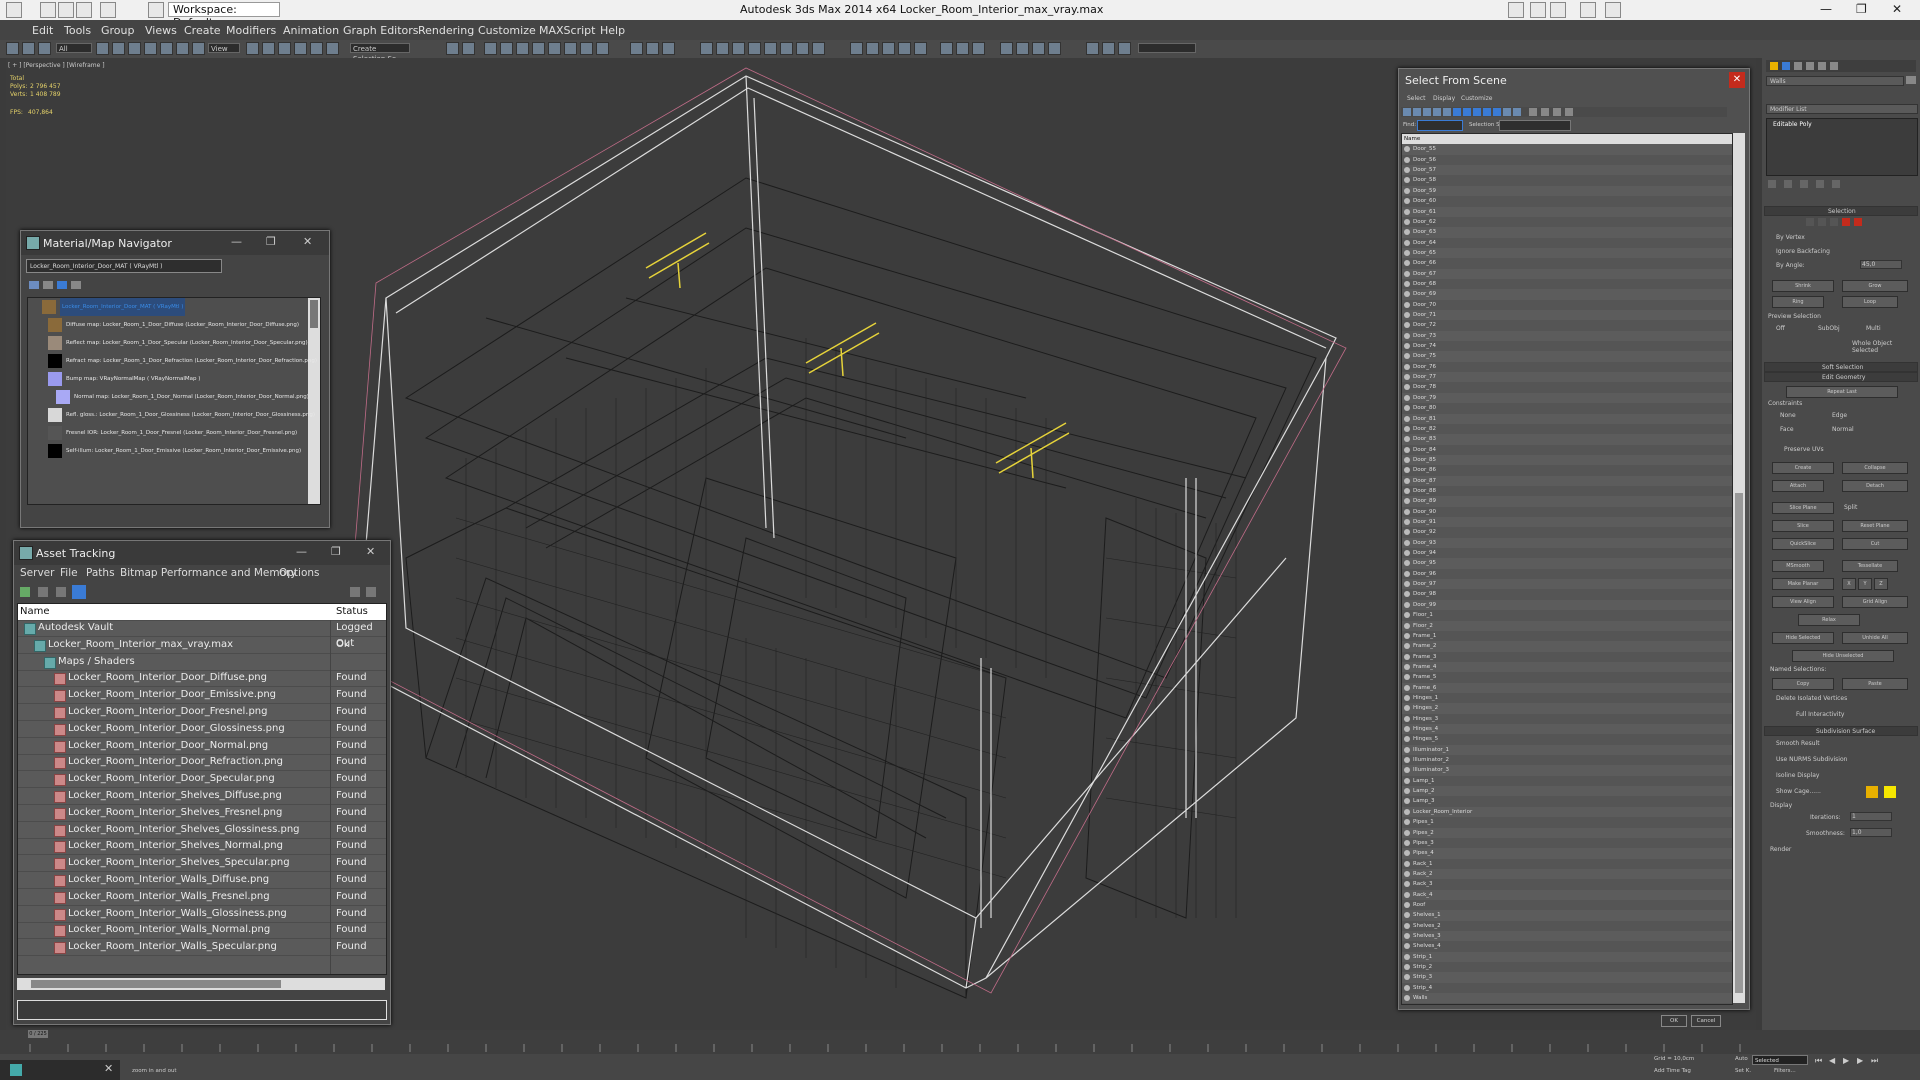 The image size is (1920, 1080). What do you see at coordinates (1741, 1059) in the screenshot?
I see `auto-key-button: Auto` at bounding box center [1741, 1059].